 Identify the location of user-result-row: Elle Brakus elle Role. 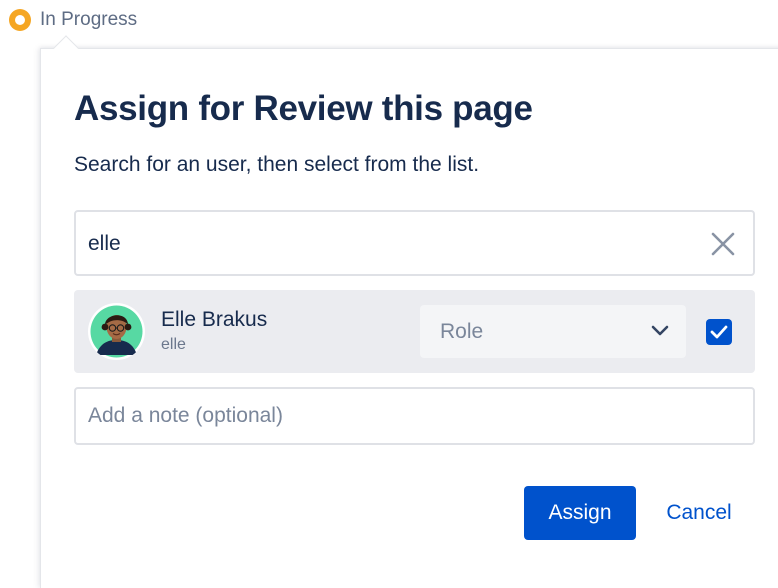
(414, 331).